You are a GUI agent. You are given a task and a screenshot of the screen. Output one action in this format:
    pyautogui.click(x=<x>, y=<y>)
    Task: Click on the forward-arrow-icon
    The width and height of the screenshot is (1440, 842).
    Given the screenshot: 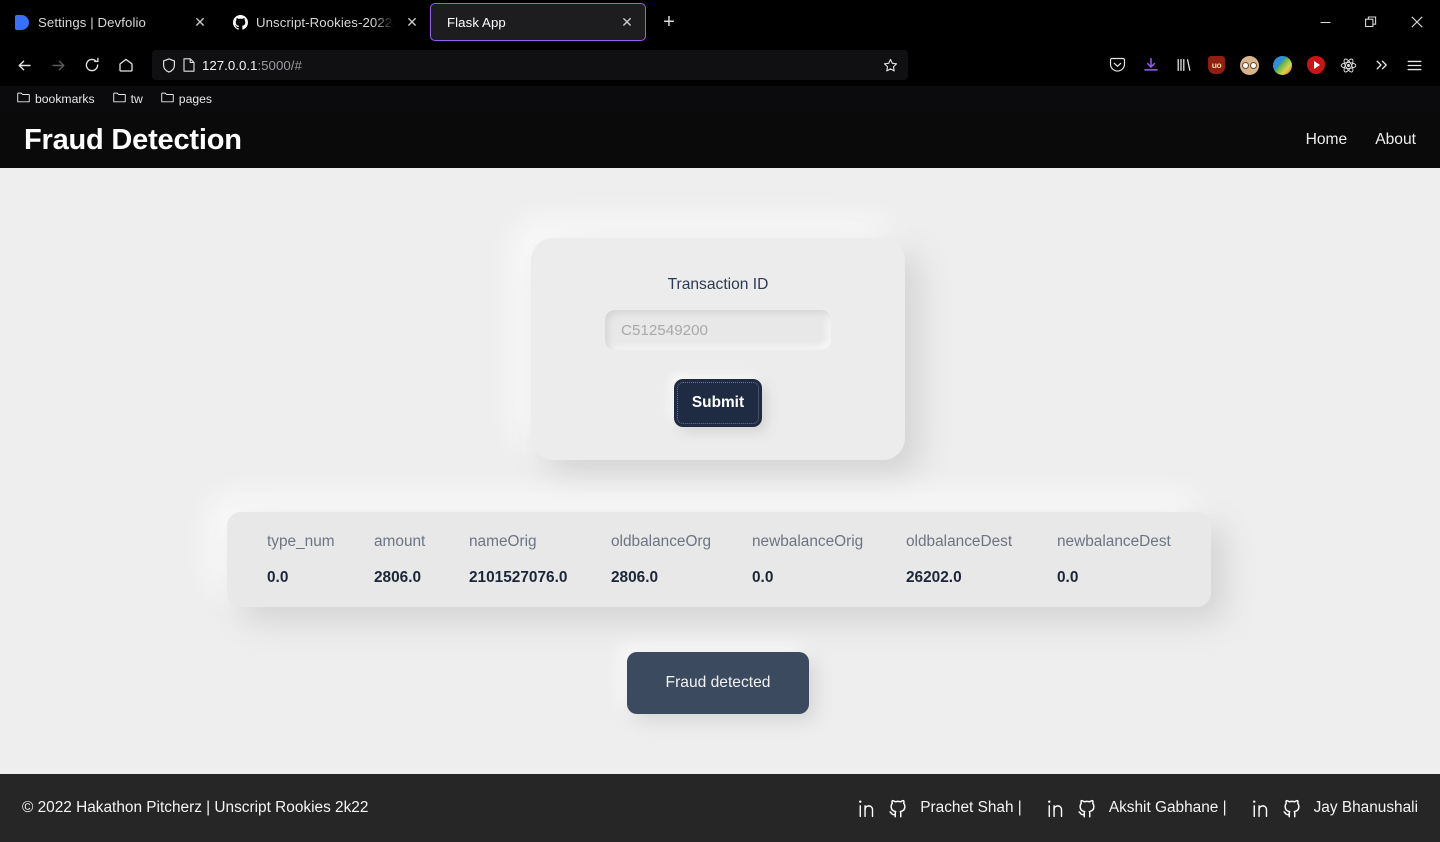 What is the action you would take?
    pyautogui.click(x=58, y=65)
    